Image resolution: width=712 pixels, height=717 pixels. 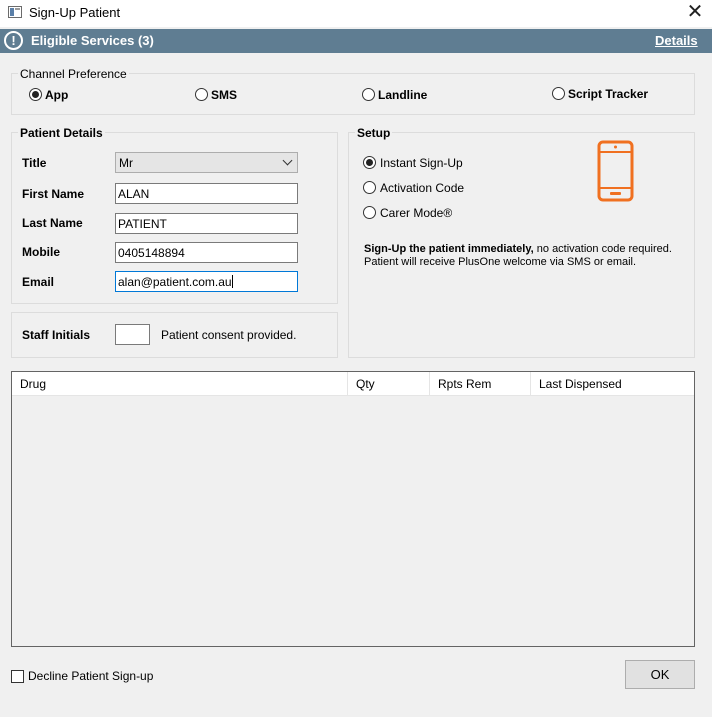 What do you see at coordinates (92, 40) in the screenshot?
I see `eligible-services-title: Eligible Services (3)` at bounding box center [92, 40].